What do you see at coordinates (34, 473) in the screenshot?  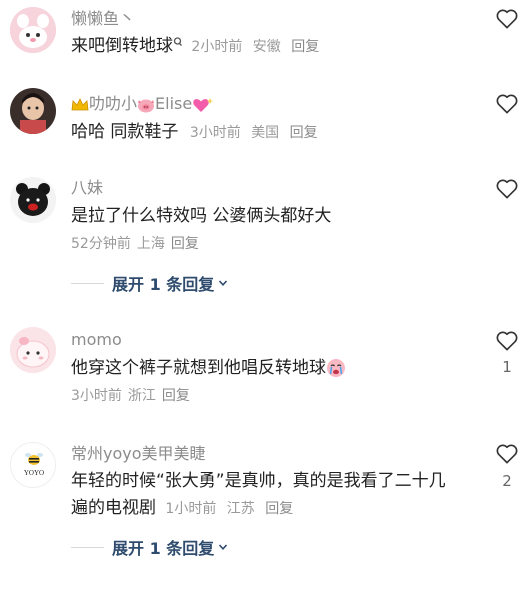 I see `avatar-logo-text: YOYO` at bounding box center [34, 473].